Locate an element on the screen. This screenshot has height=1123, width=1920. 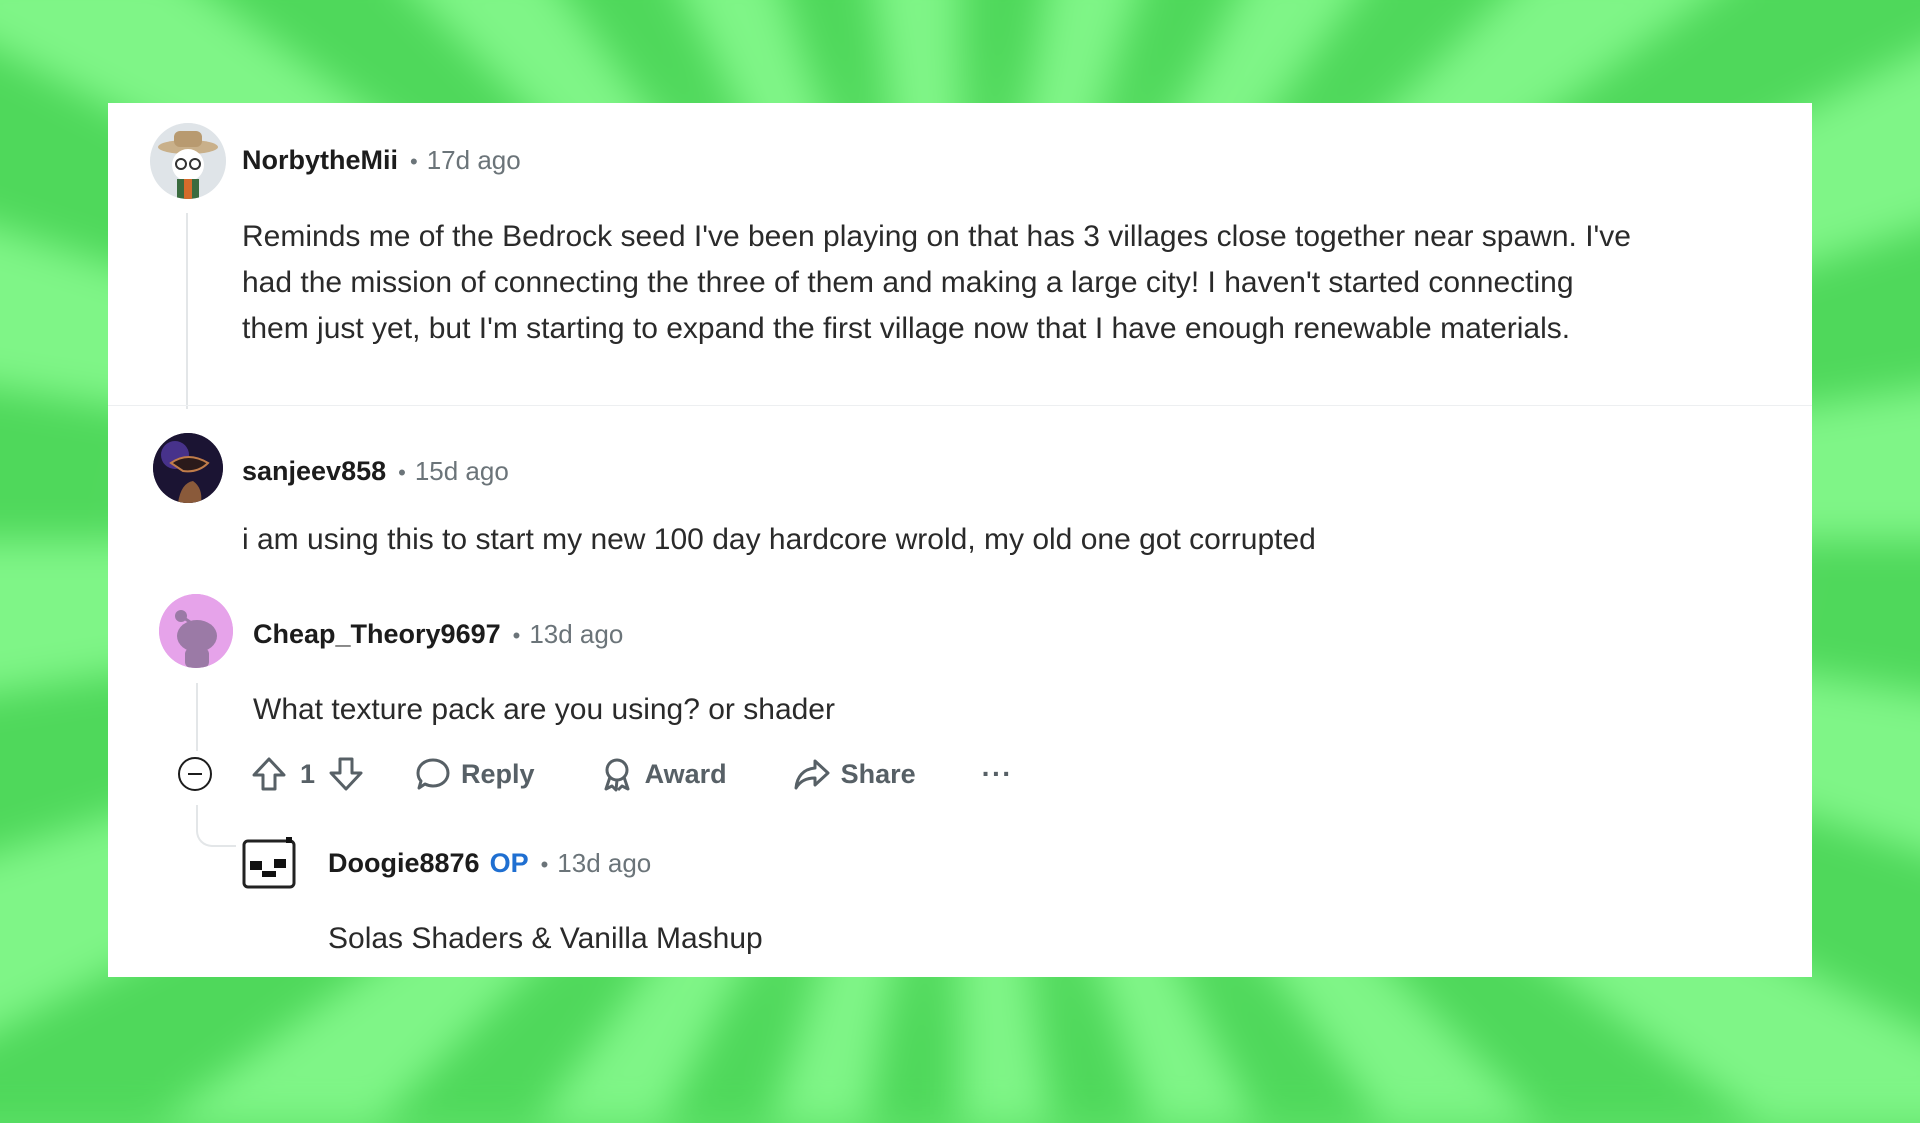
more-options-icon: ··· is located at coordinates (997, 773).